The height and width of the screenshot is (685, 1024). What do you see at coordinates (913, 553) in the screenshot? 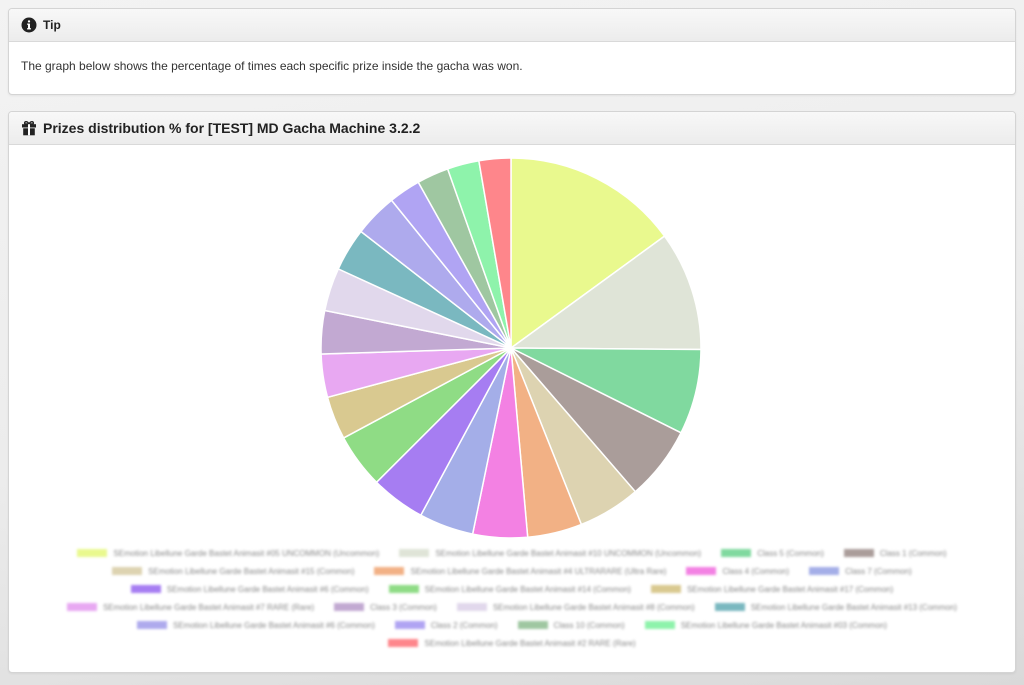
I see `legend-label: Class 1 (Common)` at bounding box center [913, 553].